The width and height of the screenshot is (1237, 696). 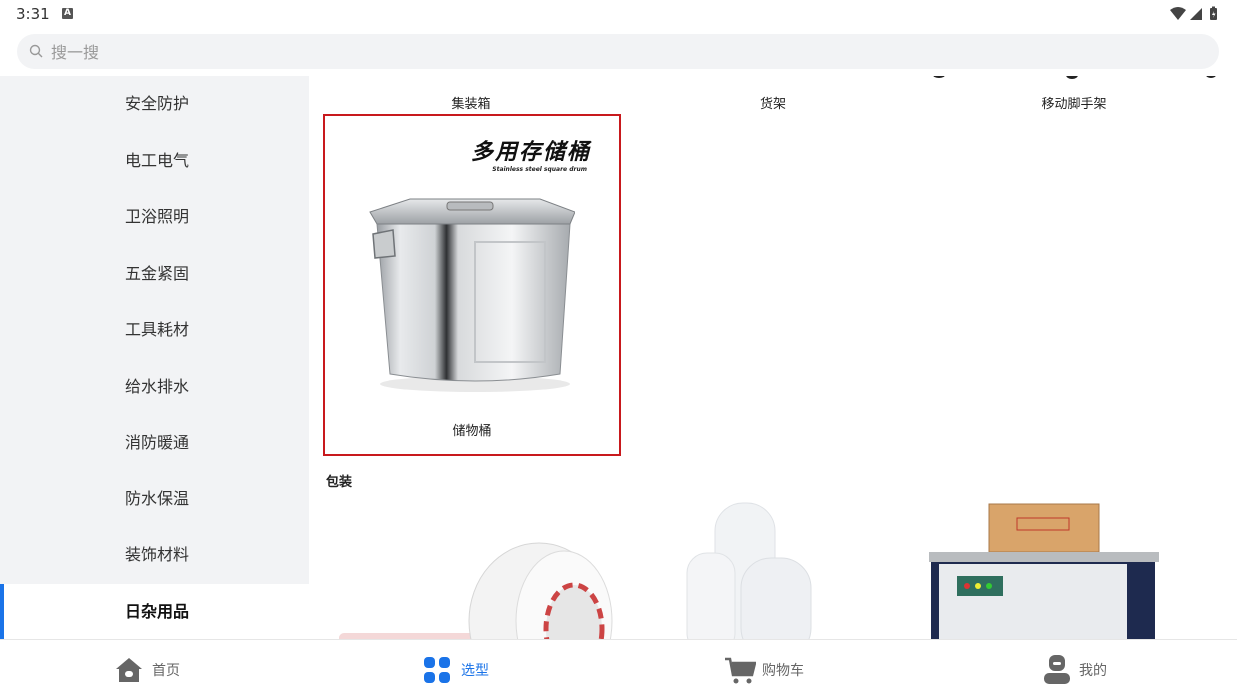 I want to click on wifi-signal-battery-icon, so click(x=1193, y=13).